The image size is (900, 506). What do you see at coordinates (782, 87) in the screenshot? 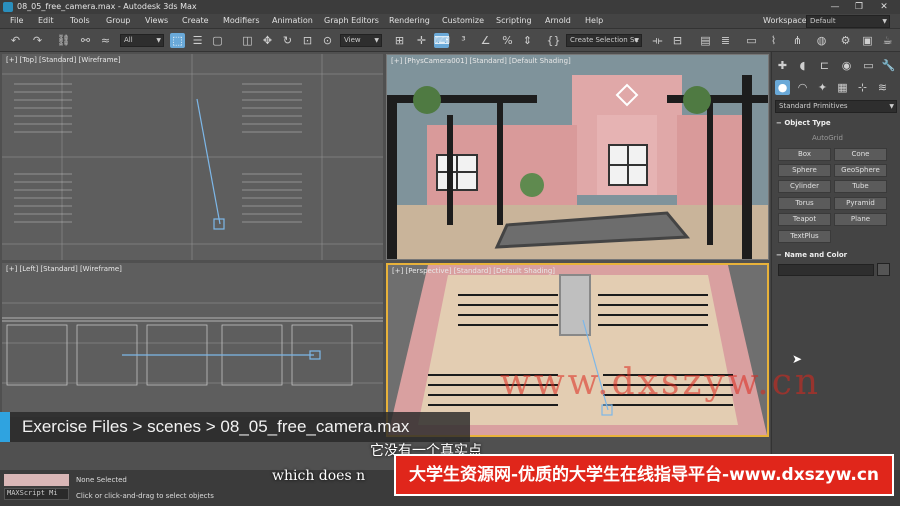
I see `geometry-icon: ●` at bounding box center [782, 87].